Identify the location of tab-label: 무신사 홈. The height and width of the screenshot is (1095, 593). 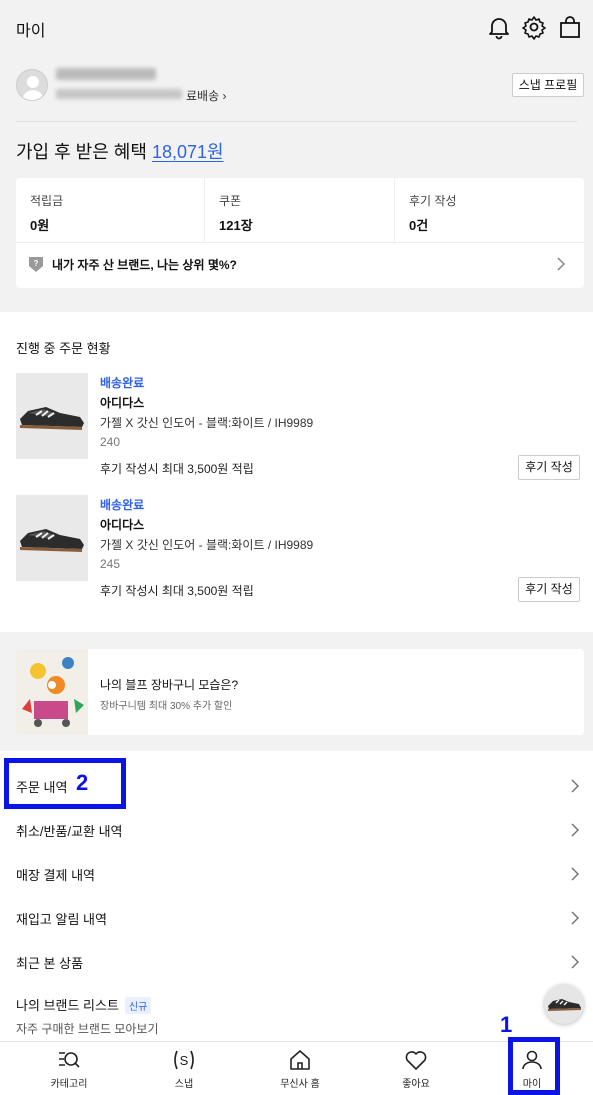
(300, 1084).